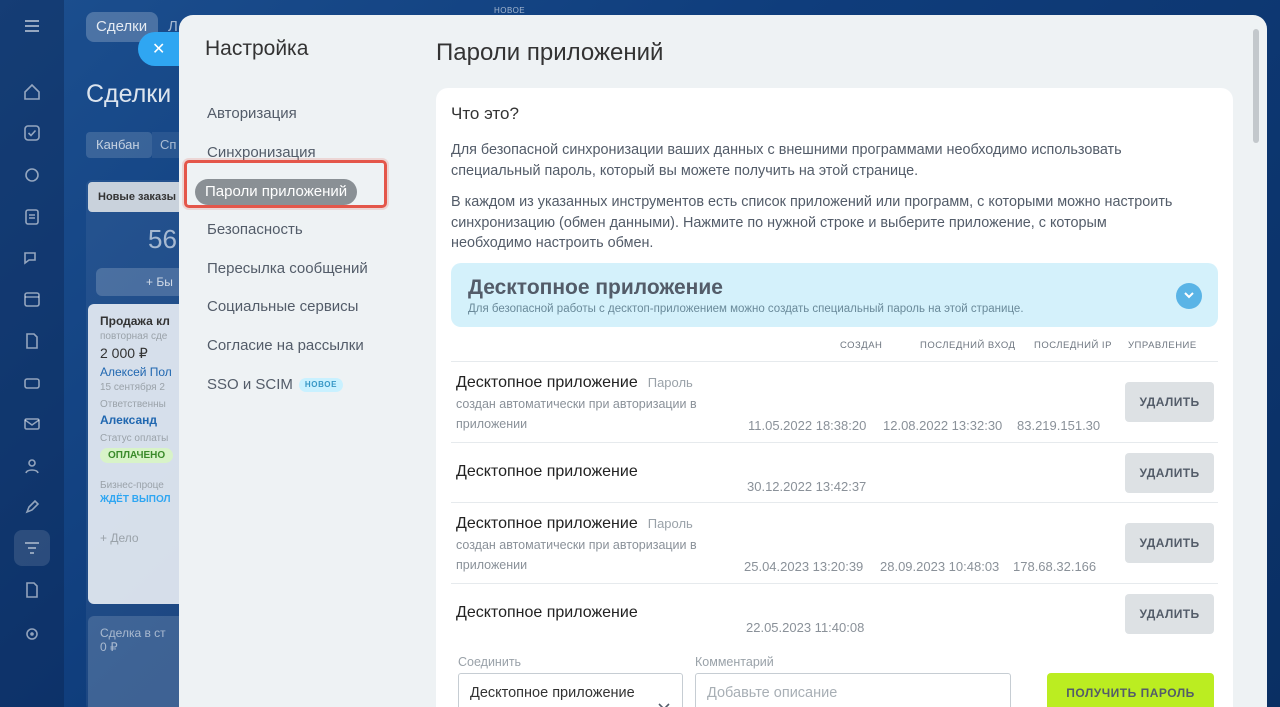  I want to click on row-title: Десктопное приложение Пароль, so click(574, 383).